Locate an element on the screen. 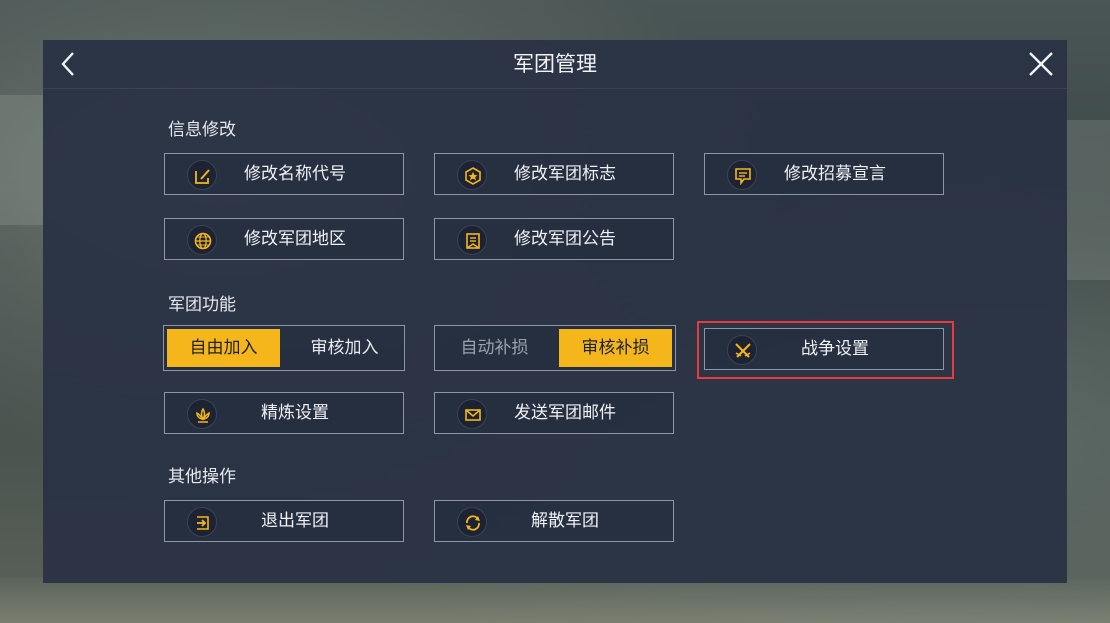 The height and width of the screenshot is (623, 1110). notice-icon is located at coordinates (472, 240).